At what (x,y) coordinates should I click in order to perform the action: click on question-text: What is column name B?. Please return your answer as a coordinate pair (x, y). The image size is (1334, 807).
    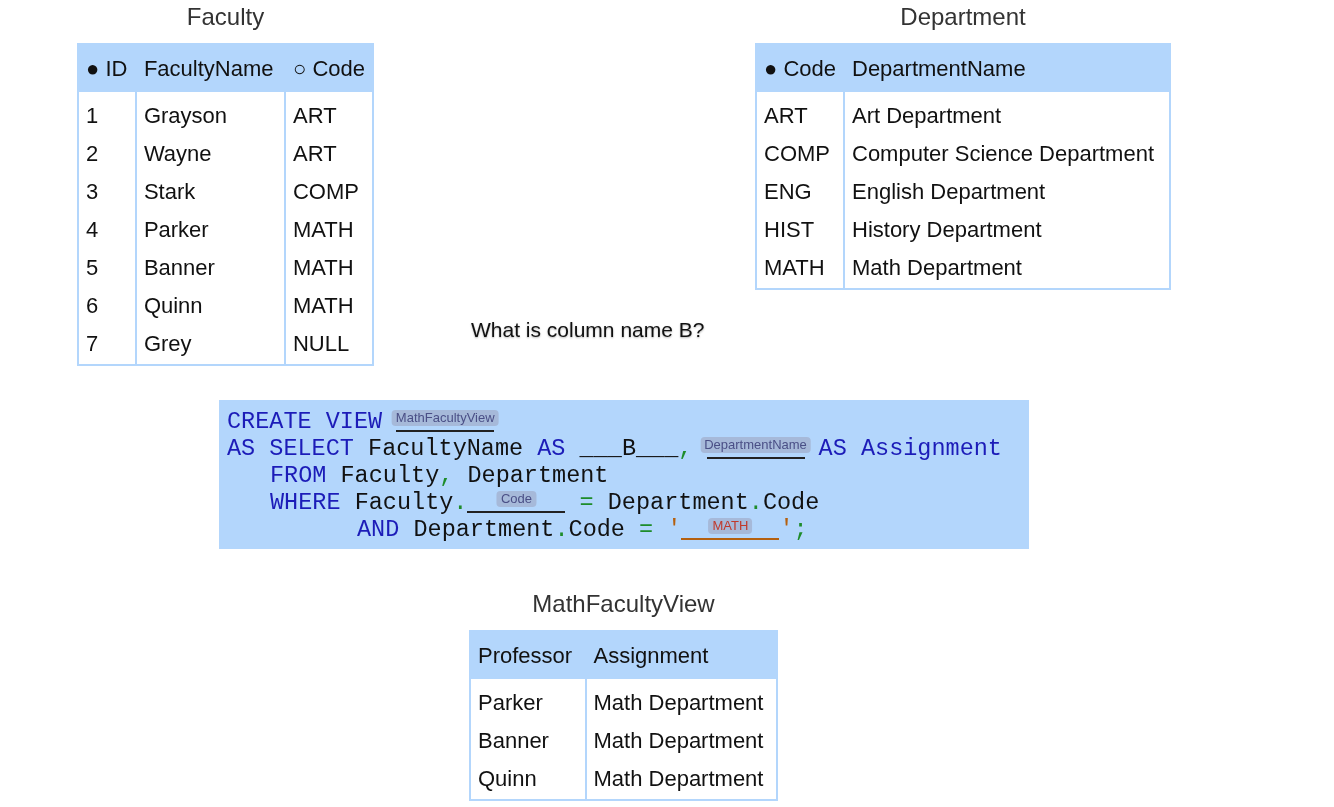
    Looking at the image, I should click on (588, 329).